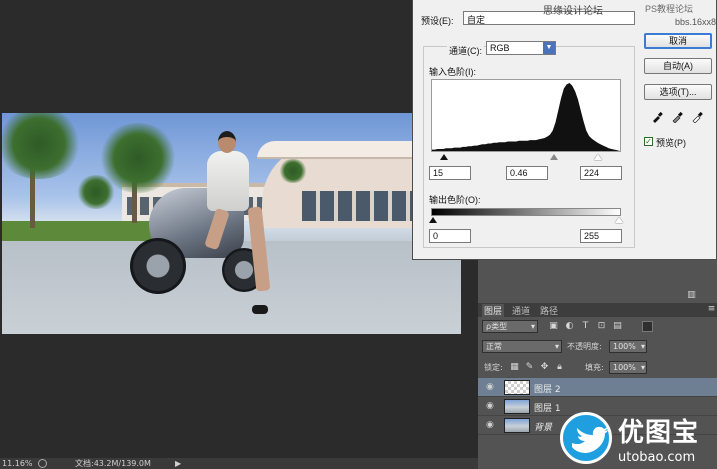 The width and height of the screenshot is (717, 469). Describe the element at coordinates (677, 117) in the screenshot. I see `gray-eyedropper-icon` at that location.